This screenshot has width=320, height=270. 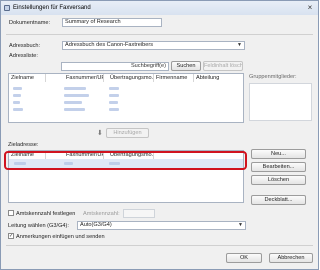 What do you see at coordinates (109, 45) in the screenshot?
I see `address-book-value: Adressbuch des Canon-Faxtreibers` at bounding box center [109, 45].